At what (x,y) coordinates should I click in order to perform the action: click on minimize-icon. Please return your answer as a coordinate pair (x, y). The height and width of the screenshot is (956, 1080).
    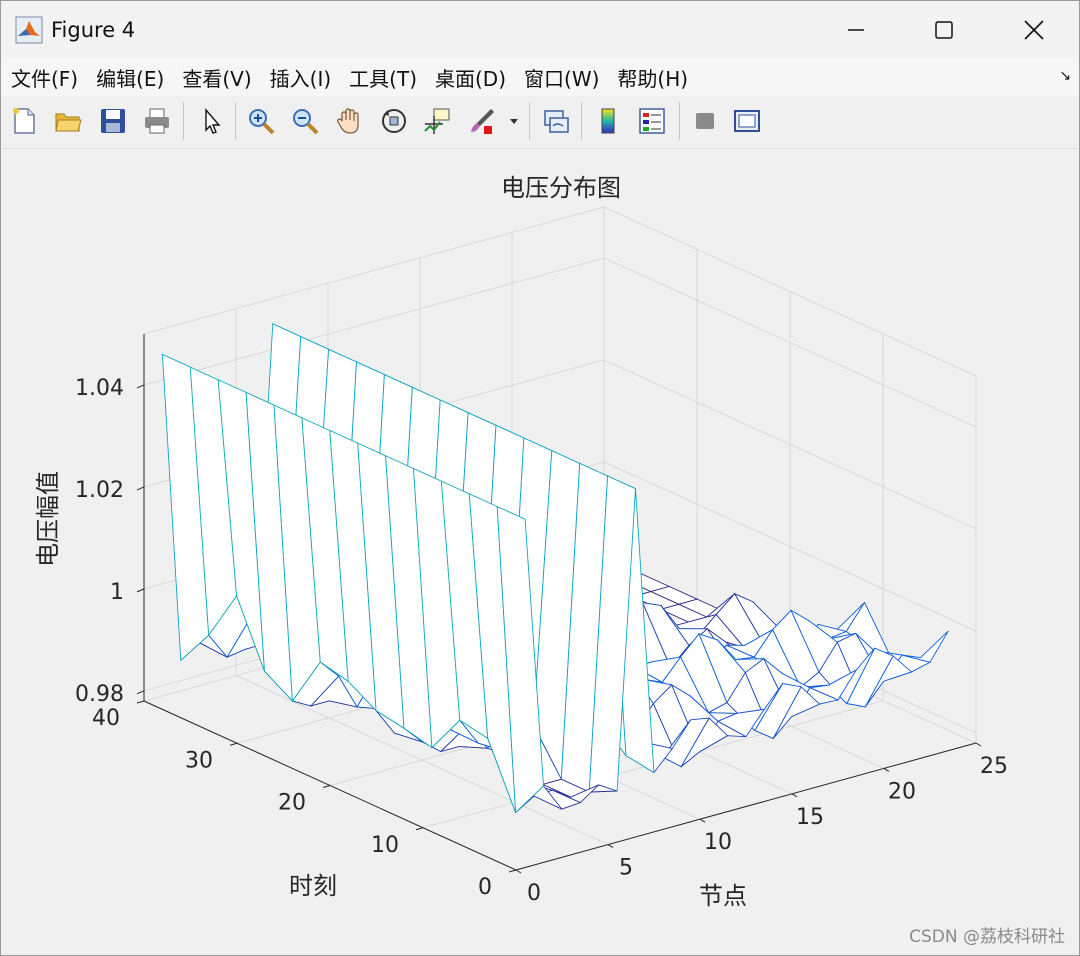
    Looking at the image, I should click on (856, 29).